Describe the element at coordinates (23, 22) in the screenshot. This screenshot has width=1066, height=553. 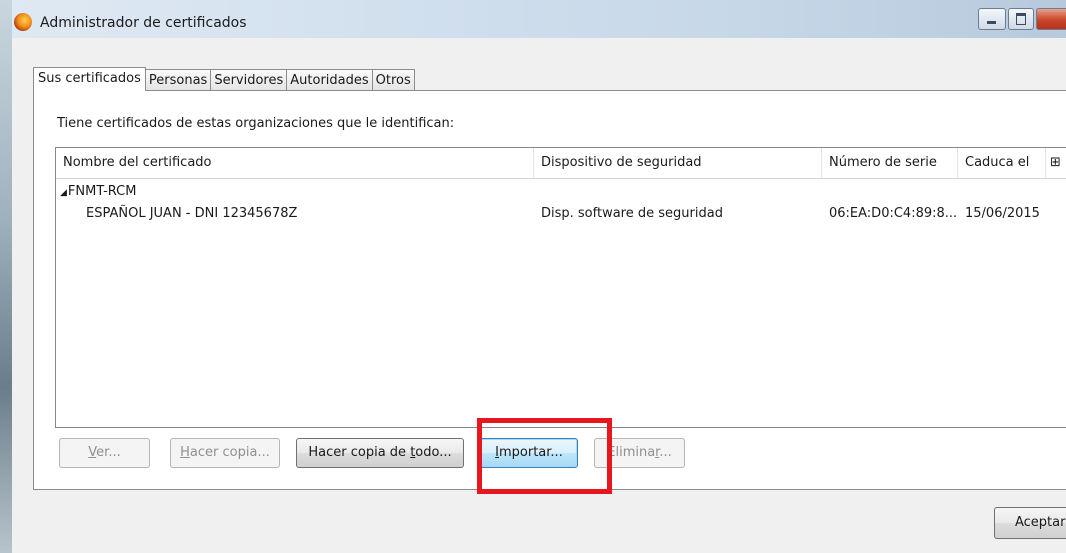
I see `firefox-icon` at that location.